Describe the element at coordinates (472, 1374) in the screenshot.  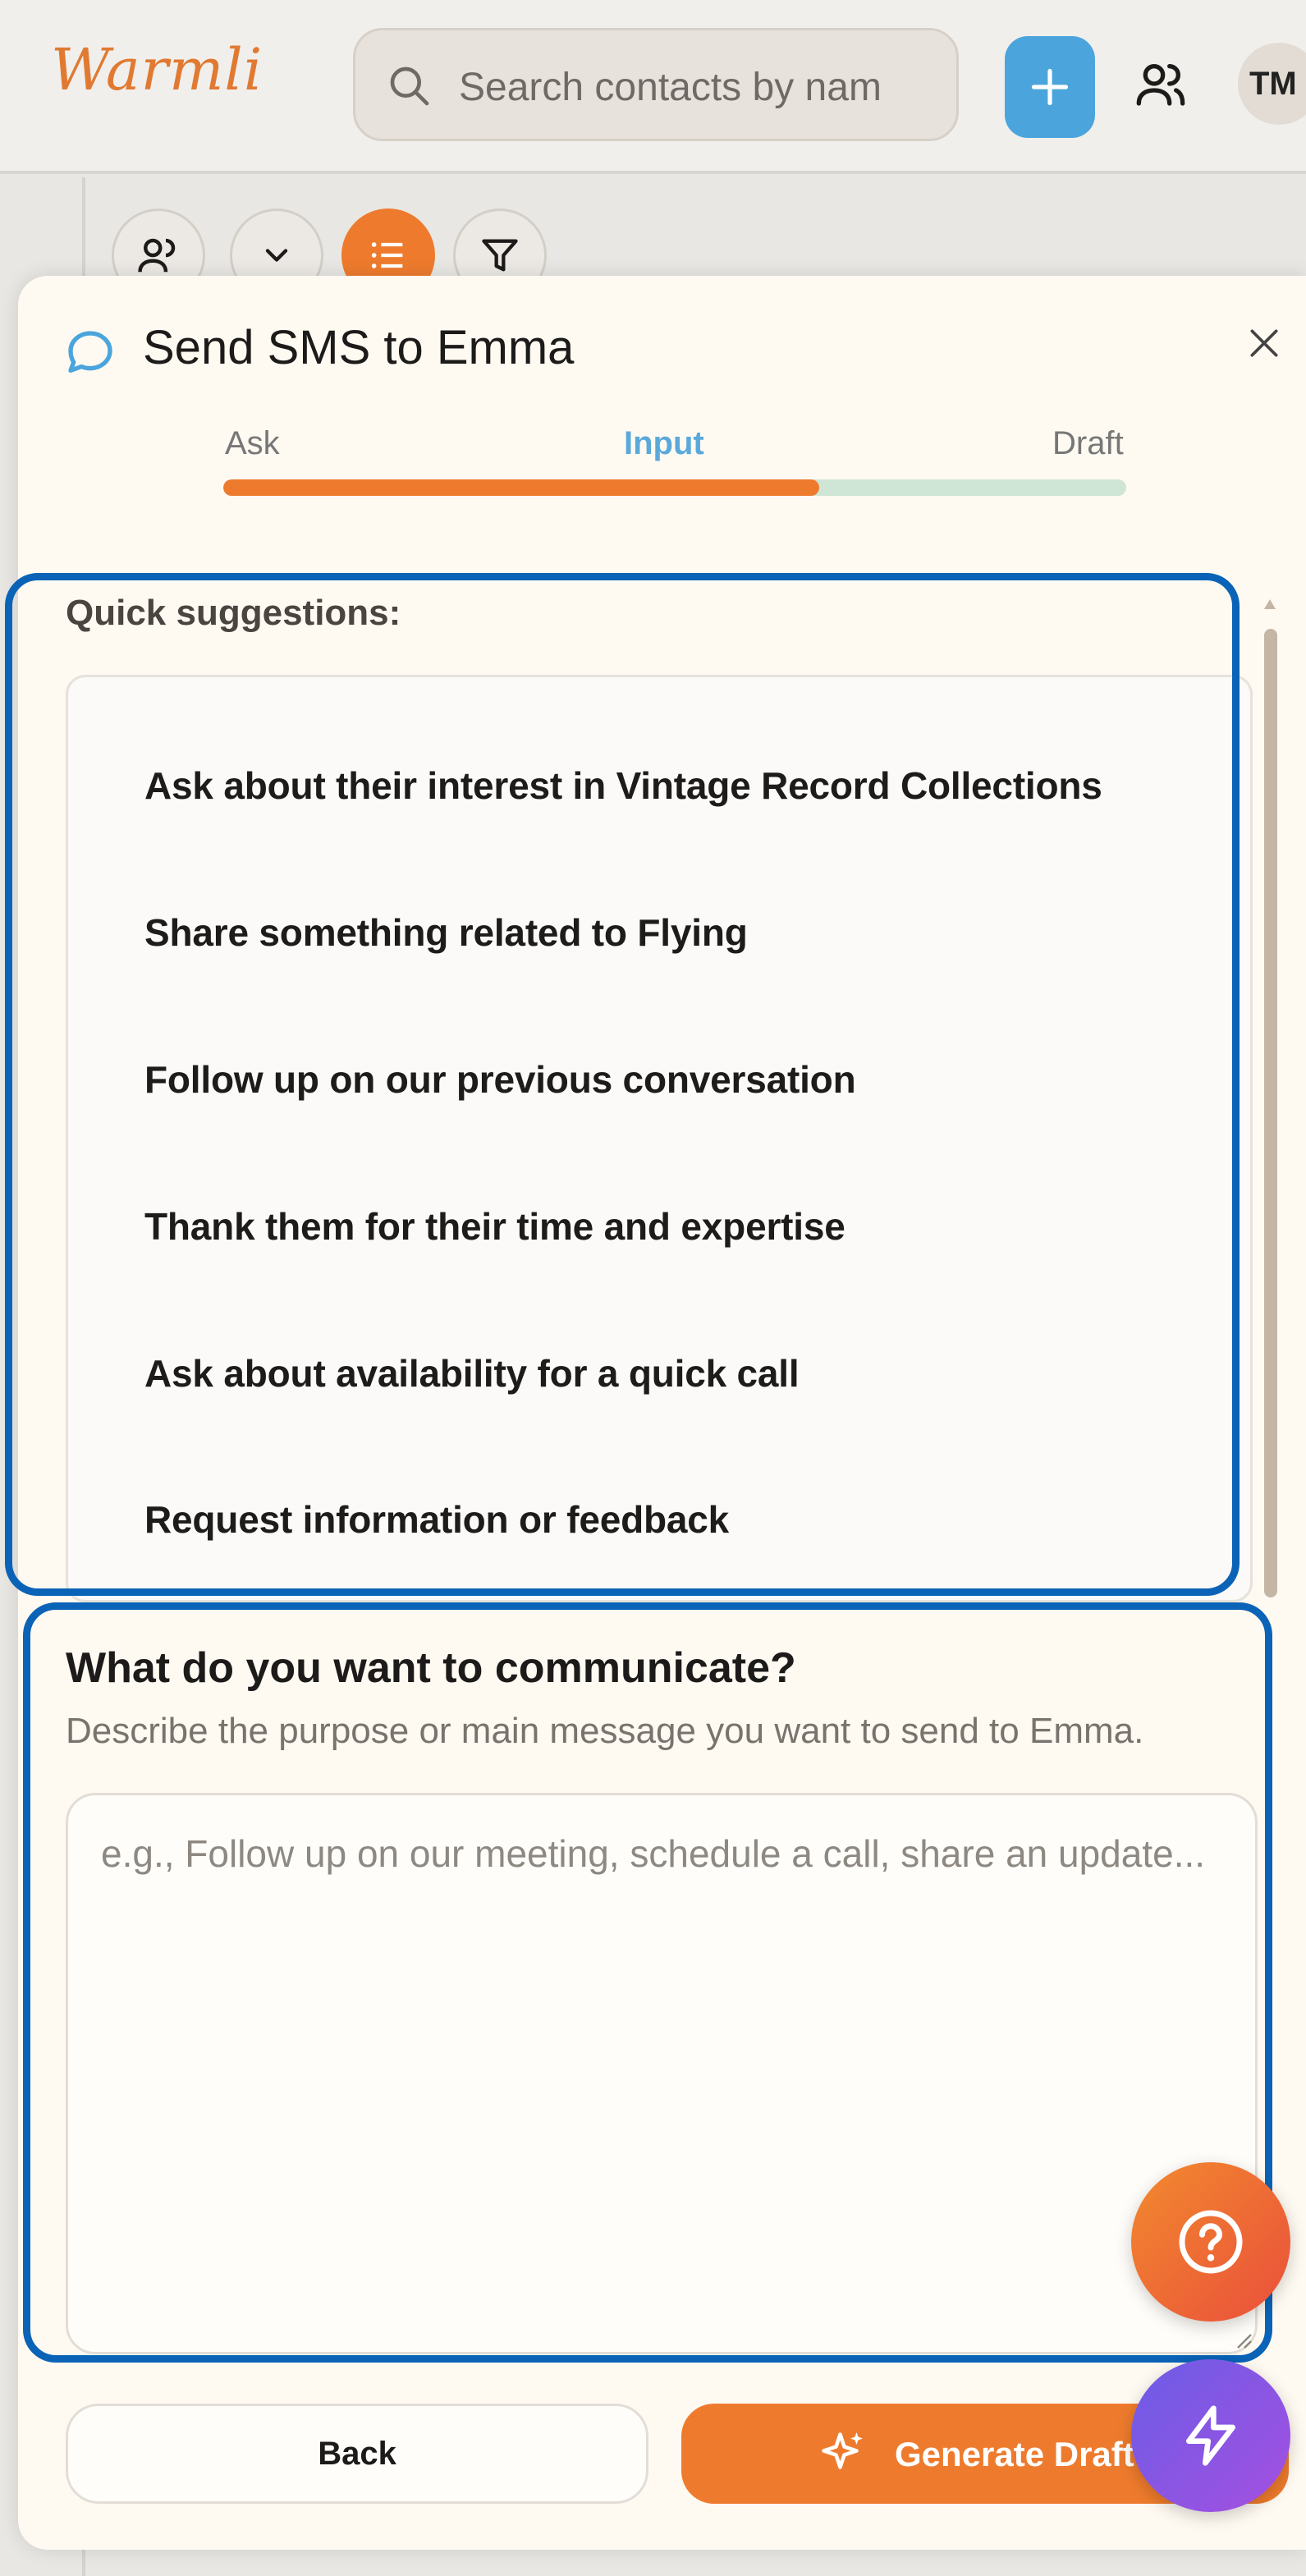
I see `suggestion-item: Ask about availability for a quick call` at that location.